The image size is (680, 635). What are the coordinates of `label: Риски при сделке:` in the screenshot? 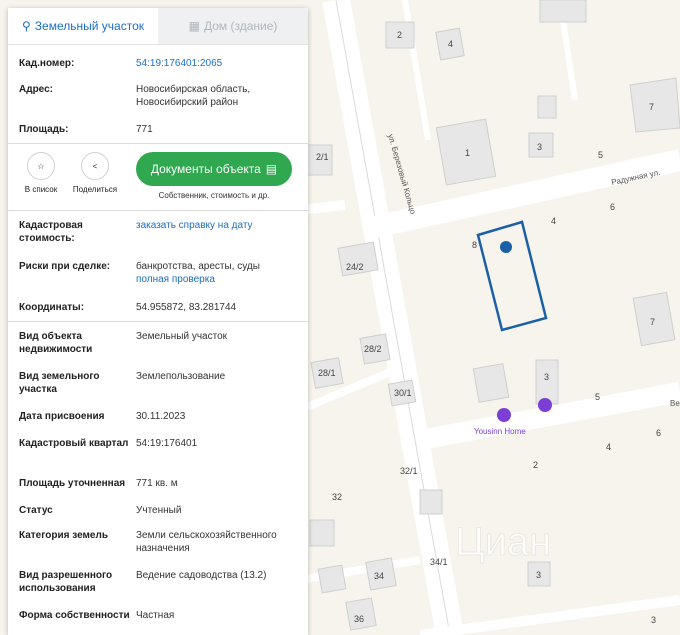 It's located at (65, 266).